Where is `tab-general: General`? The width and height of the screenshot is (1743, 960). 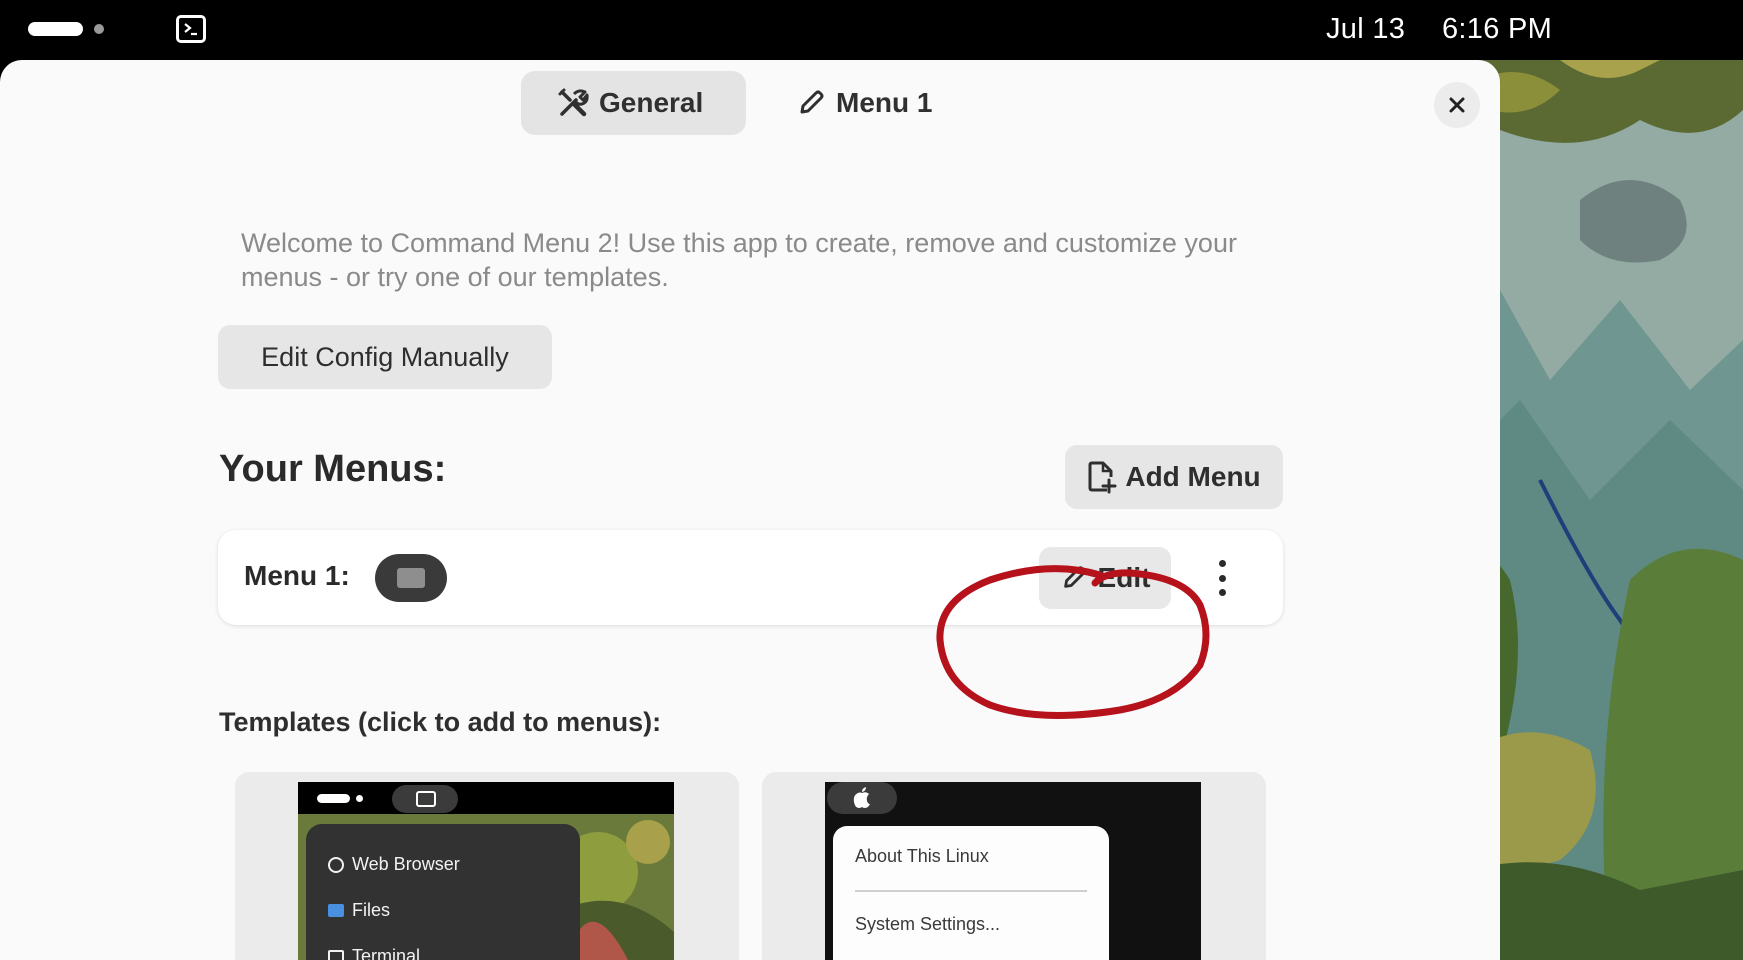 tab-general: General is located at coordinates (633, 103).